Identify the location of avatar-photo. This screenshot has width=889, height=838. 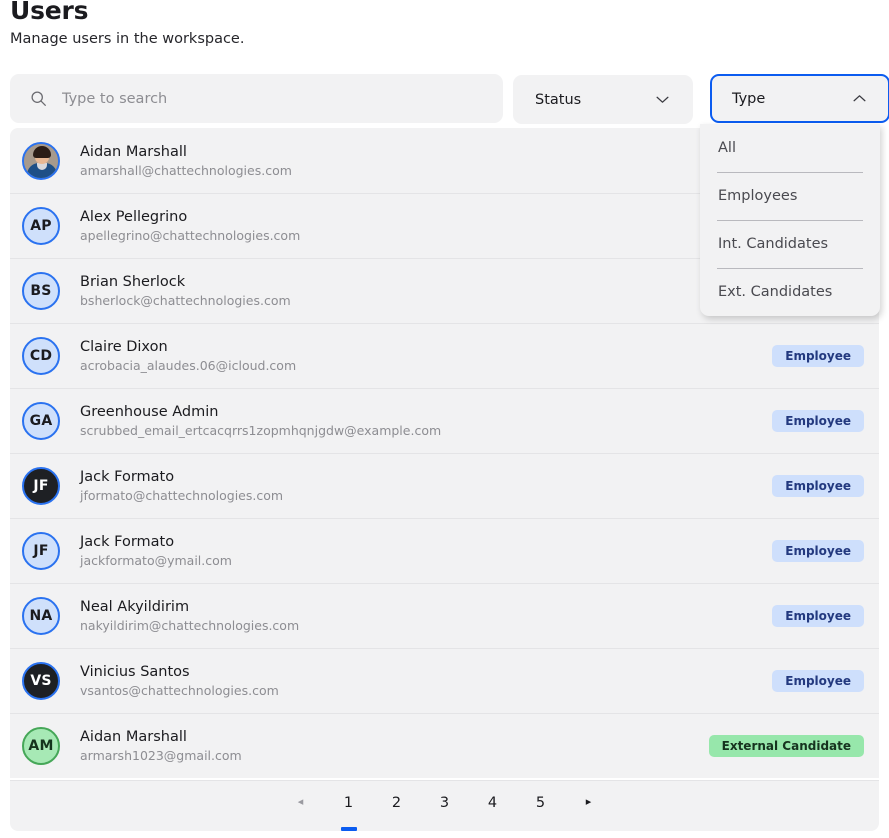
(41, 160).